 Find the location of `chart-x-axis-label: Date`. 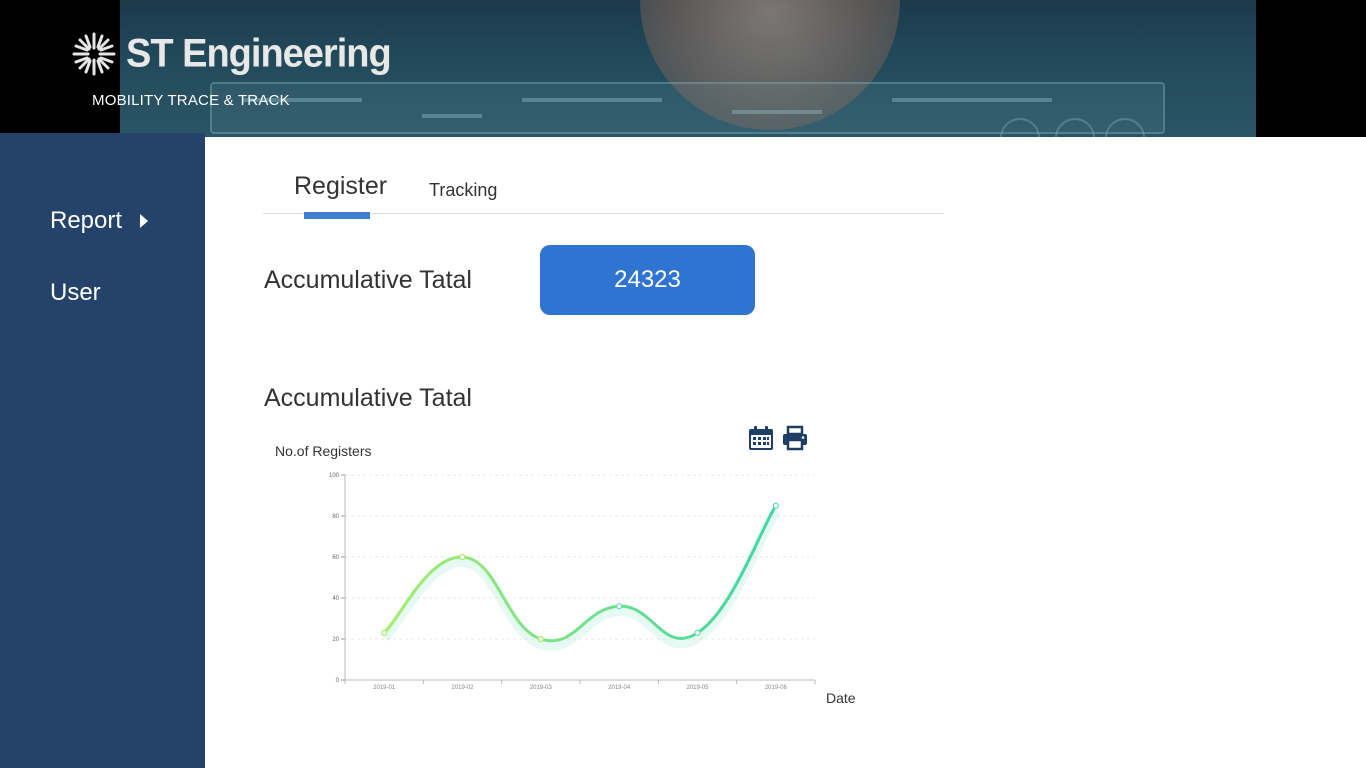

chart-x-axis-label: Date is located at coordinates (841, 698).